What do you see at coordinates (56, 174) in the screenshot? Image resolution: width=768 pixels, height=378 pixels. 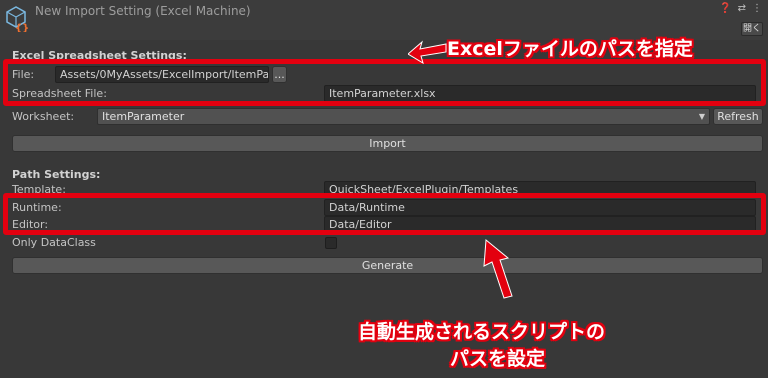 I see `path-settings-title: Path Settings:` at bounding box center [56, 174].